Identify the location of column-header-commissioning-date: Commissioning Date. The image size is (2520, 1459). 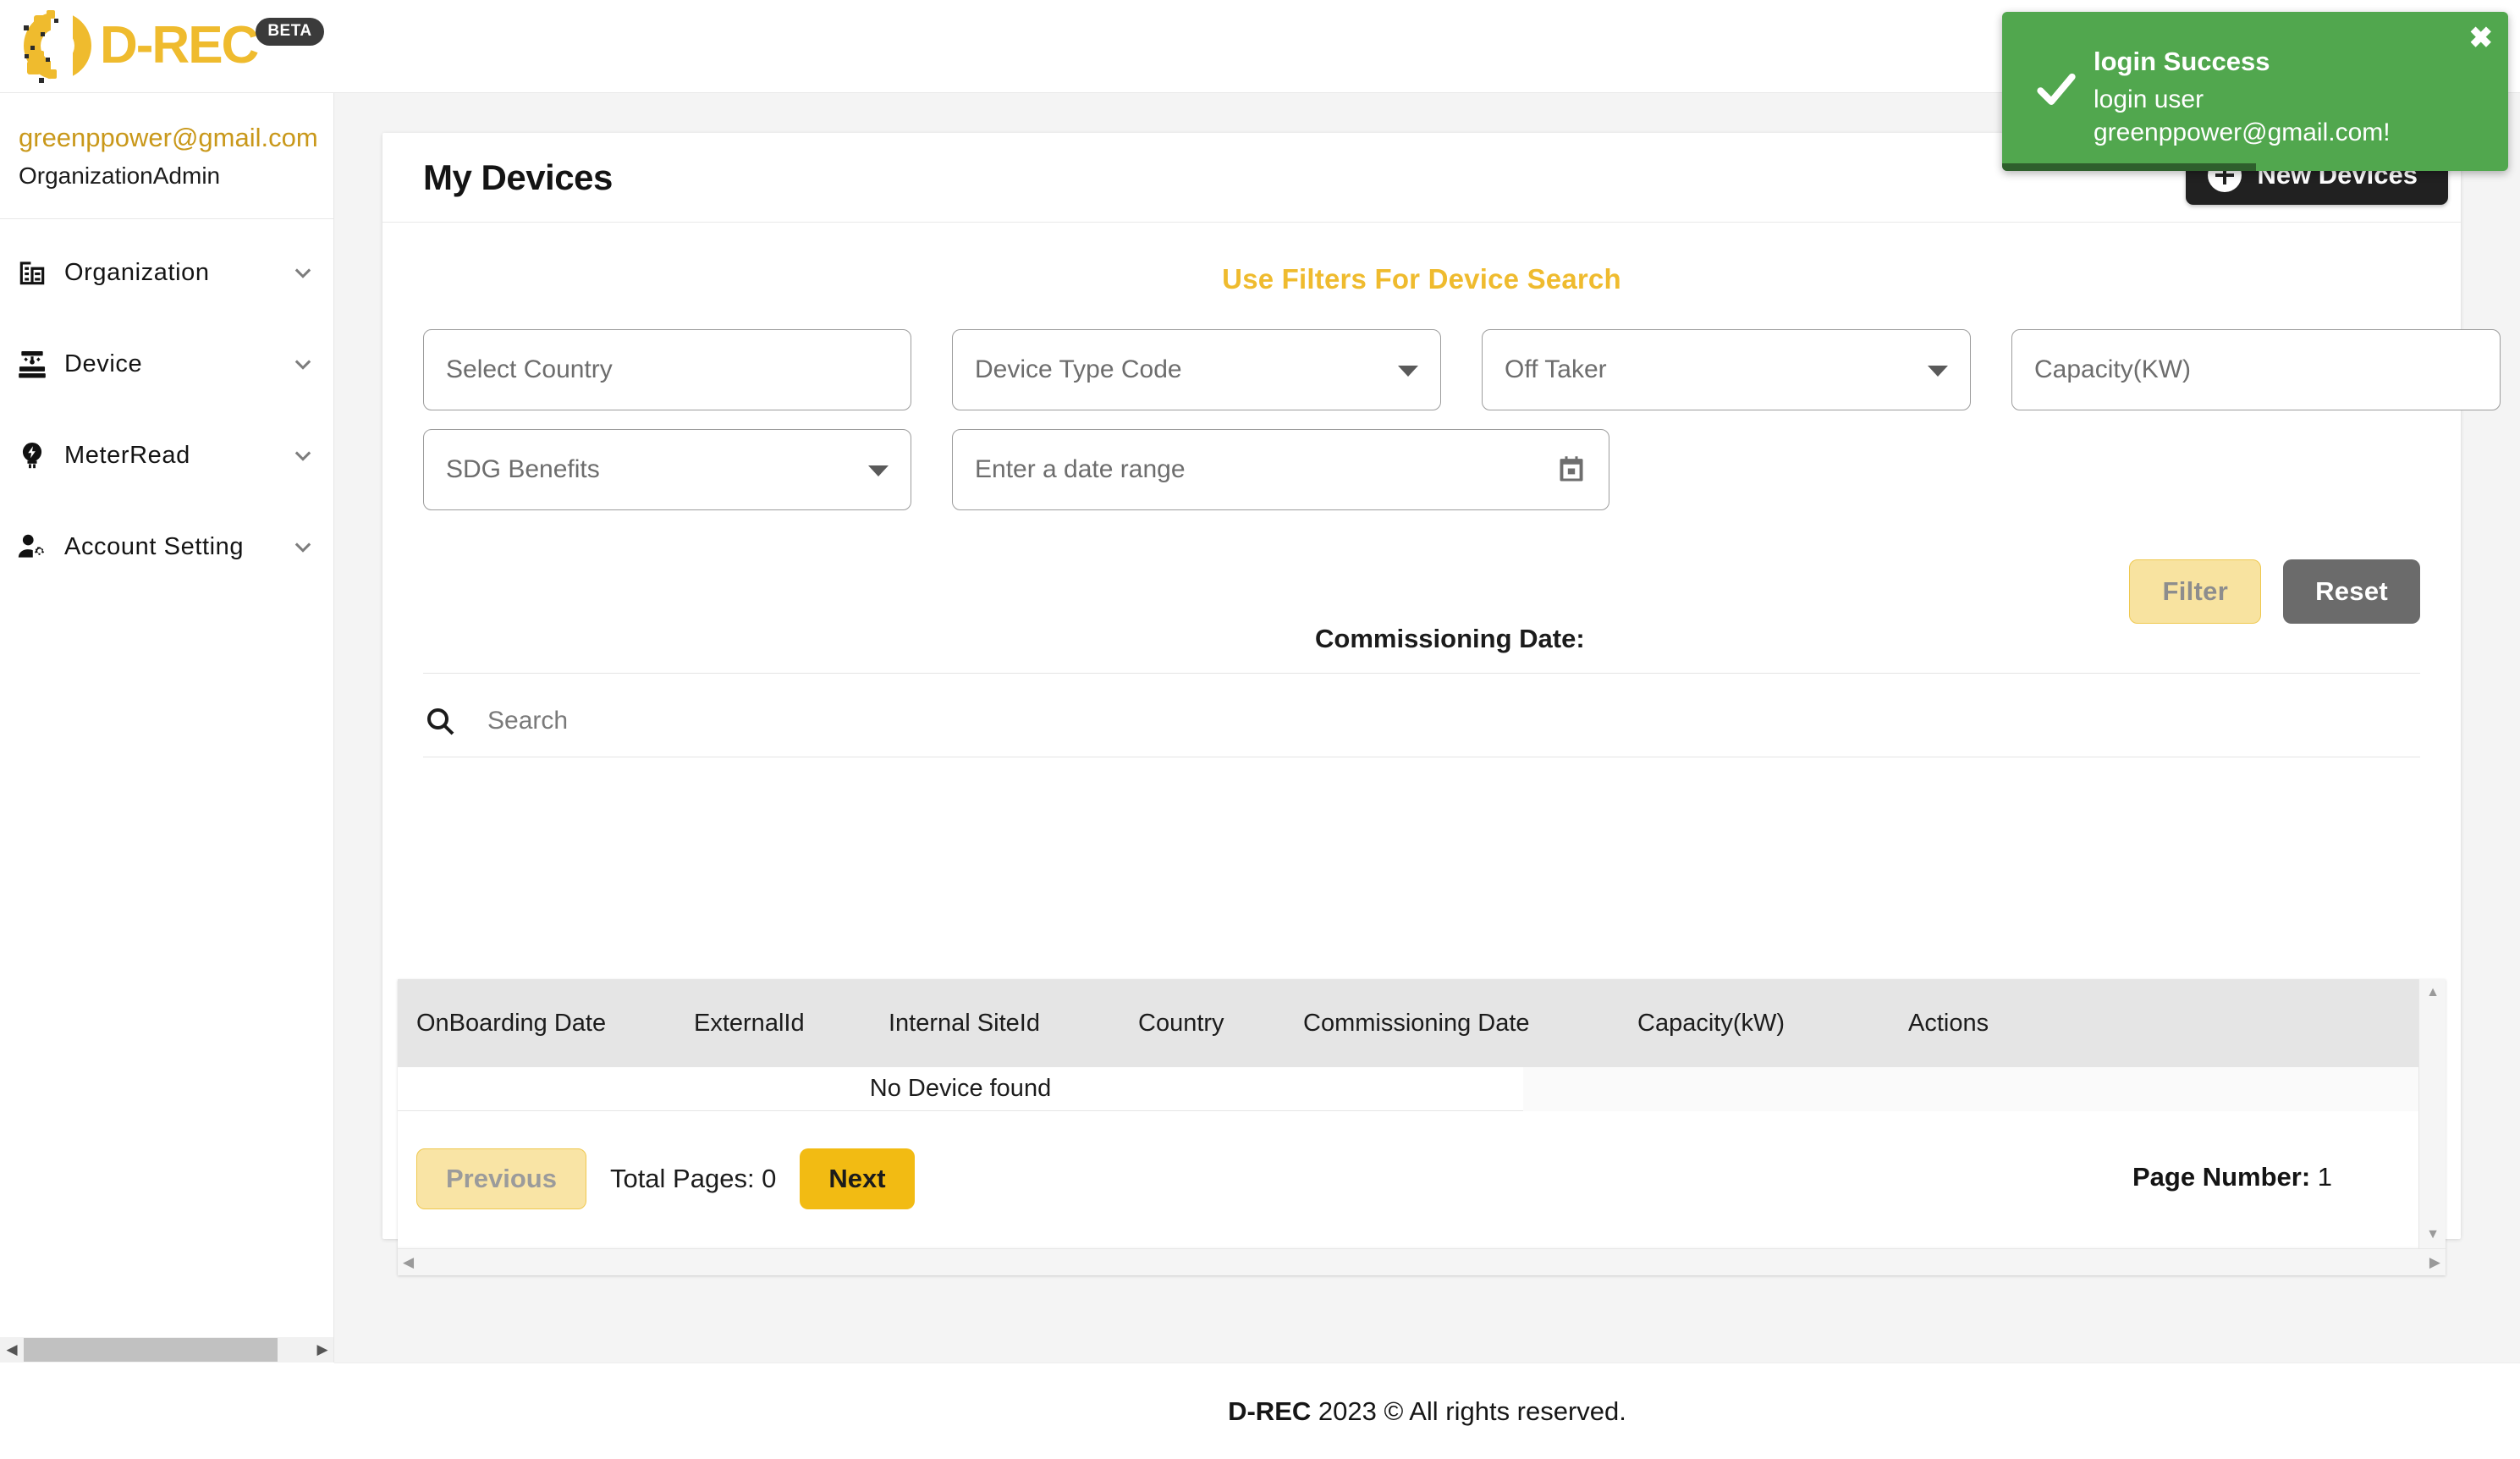
(1470, 1024).